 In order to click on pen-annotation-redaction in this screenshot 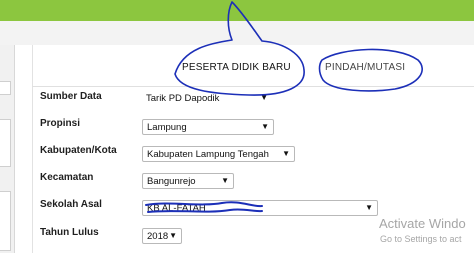, I will do `click(204, 207)`.